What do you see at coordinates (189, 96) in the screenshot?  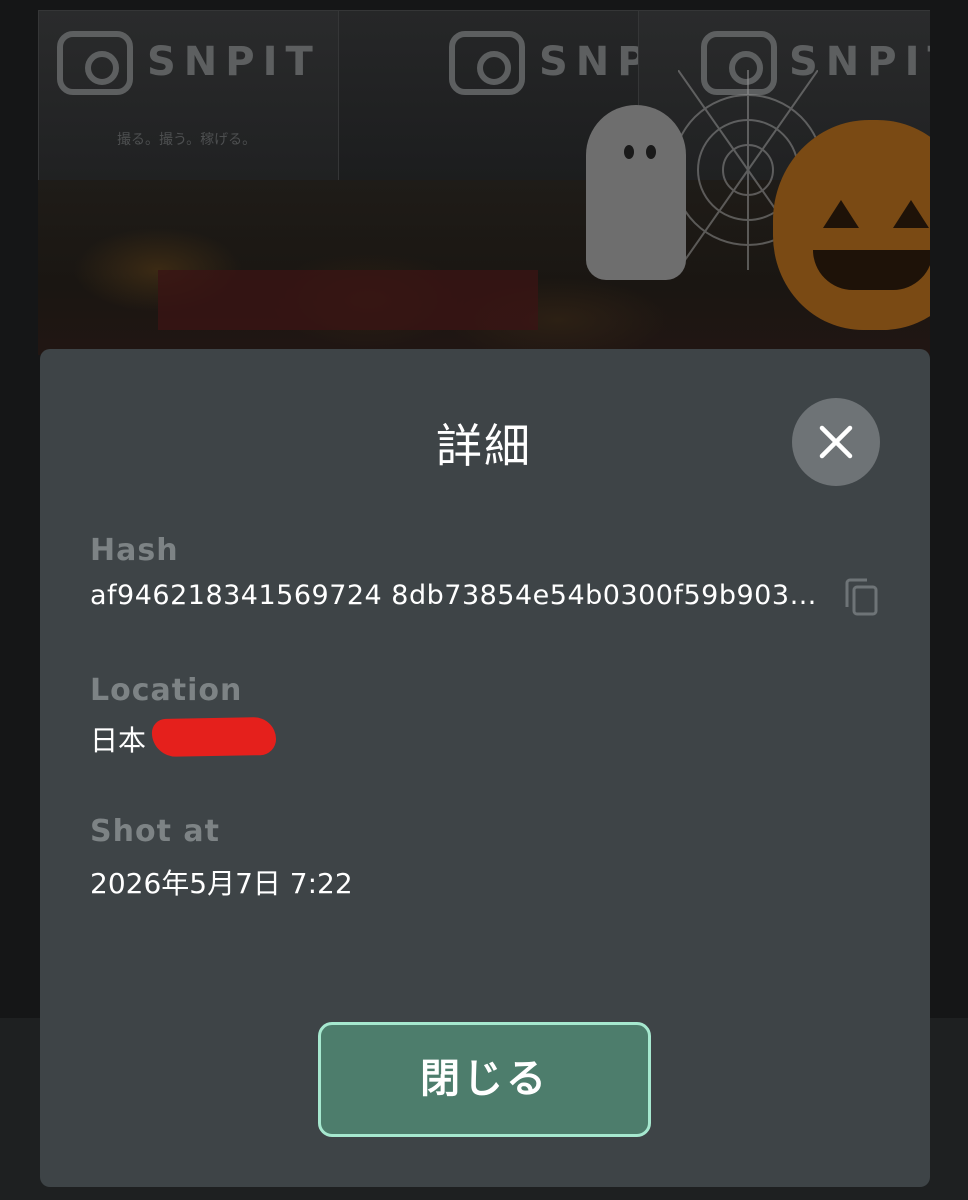 I see `banner: SNPIT 撮る。撮う。稼げる。` at bounding box center [189, 96].